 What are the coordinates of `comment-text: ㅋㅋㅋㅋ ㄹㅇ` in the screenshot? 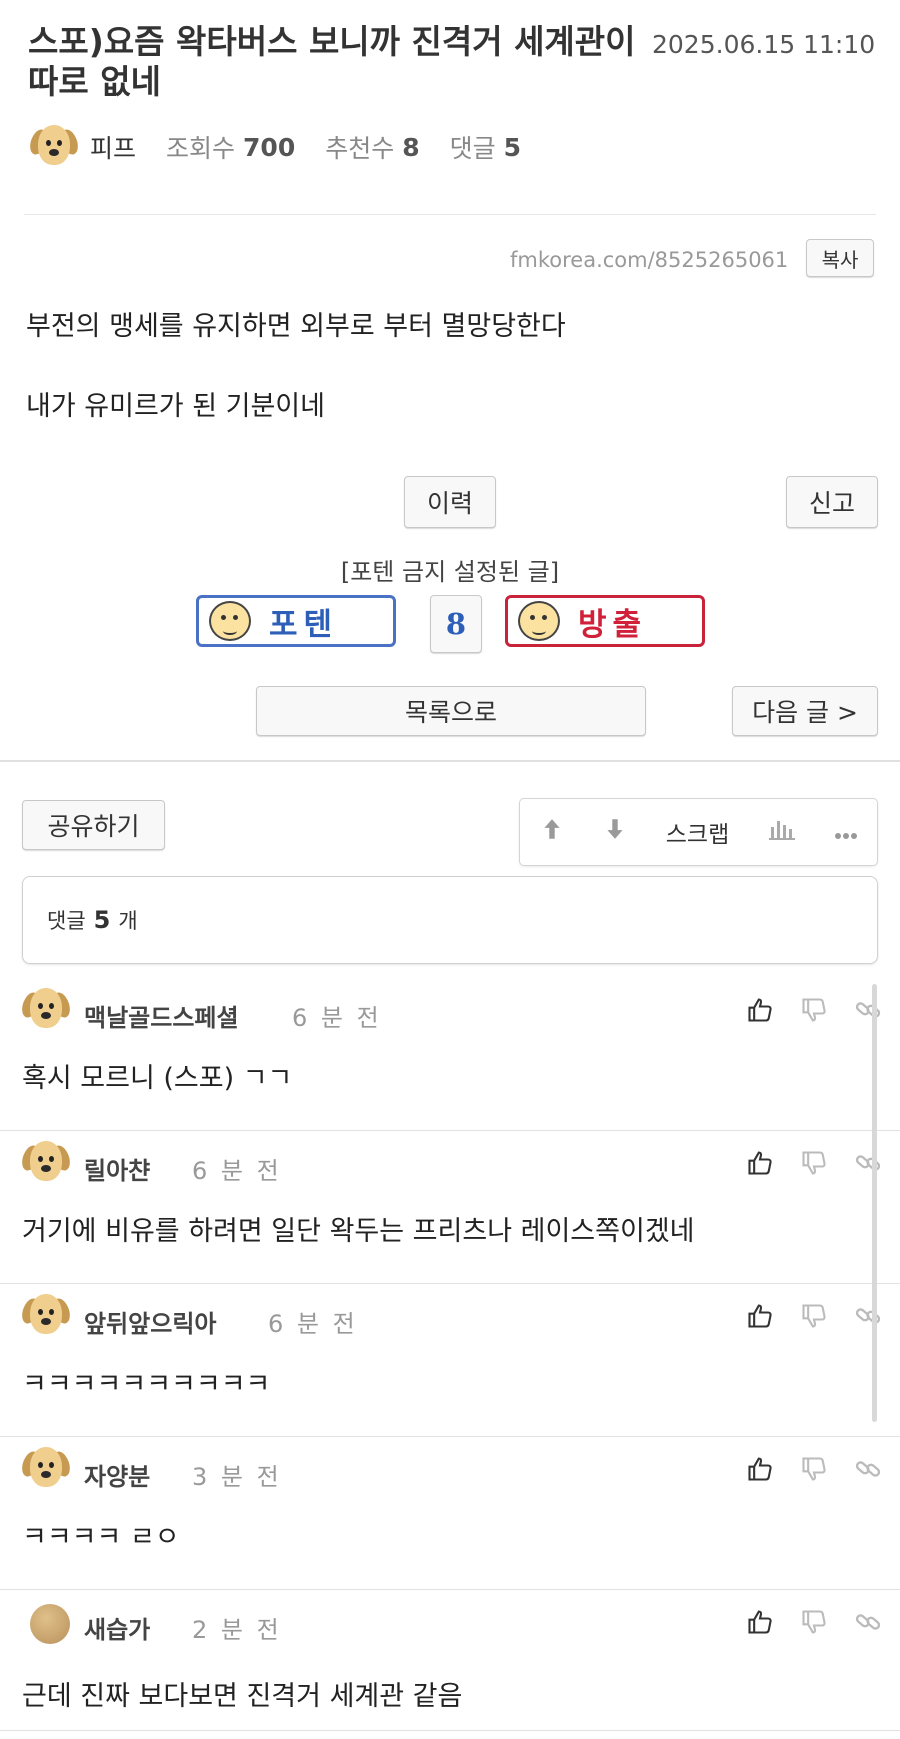 It's located at (101, 1537).